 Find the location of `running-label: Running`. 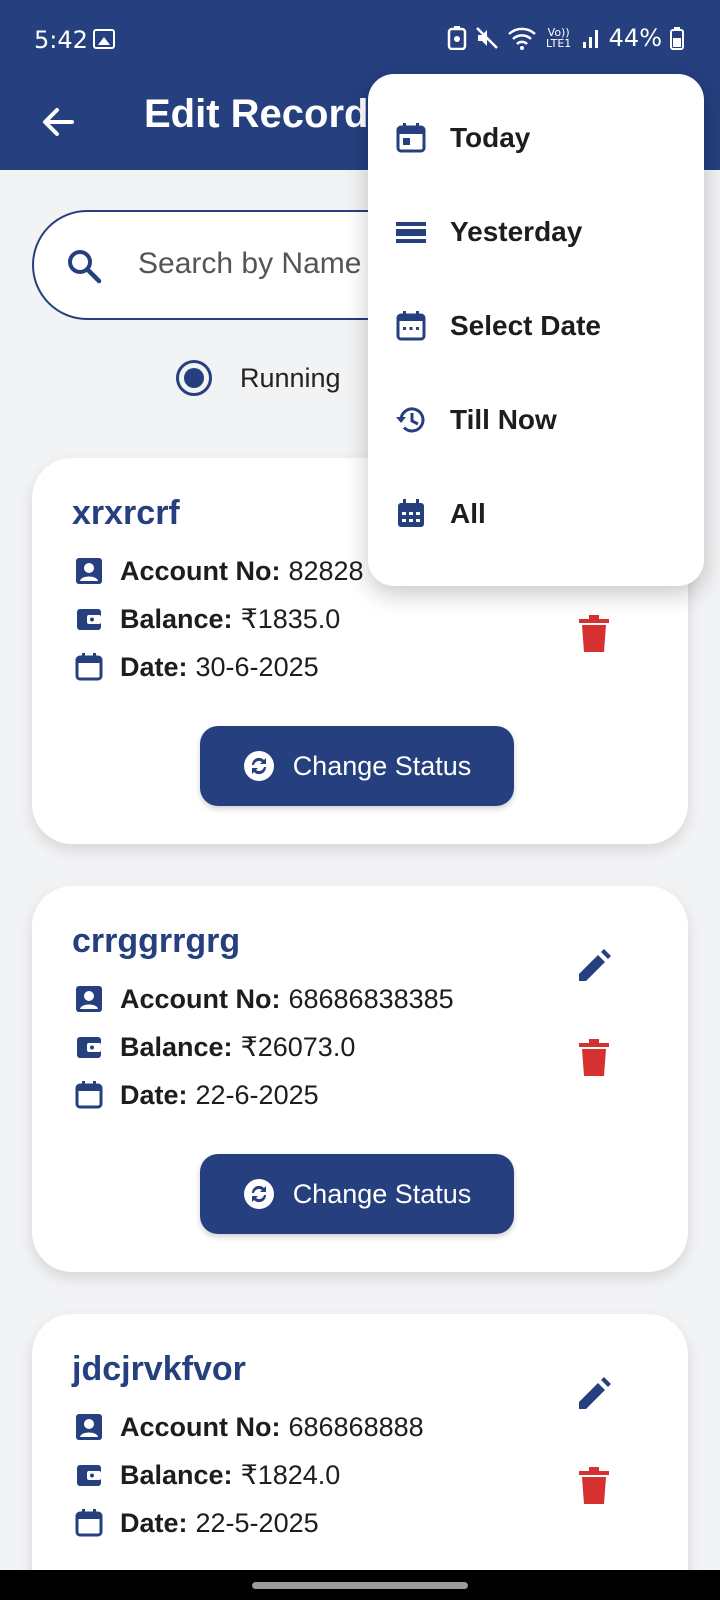

running-label: Running is located at coordinates (290, 377).